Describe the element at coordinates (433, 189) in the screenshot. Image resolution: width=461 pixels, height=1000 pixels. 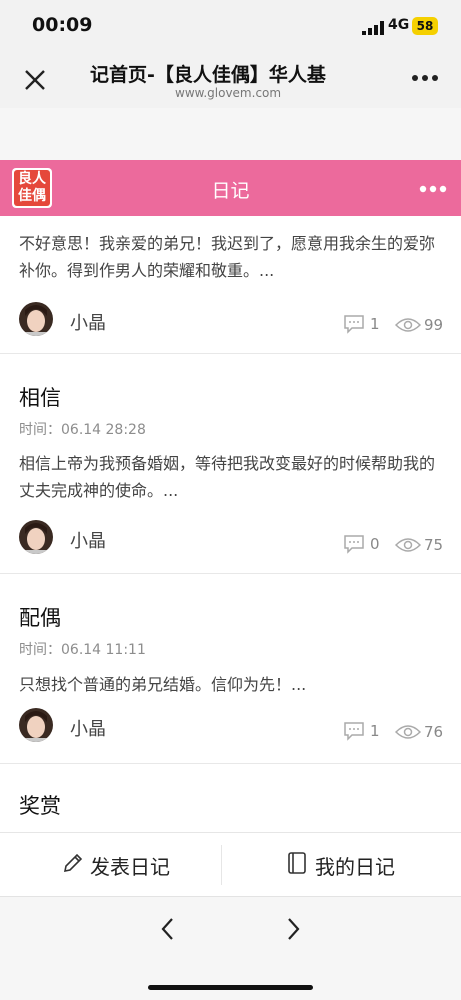
I see `header-more-icon` at that location.